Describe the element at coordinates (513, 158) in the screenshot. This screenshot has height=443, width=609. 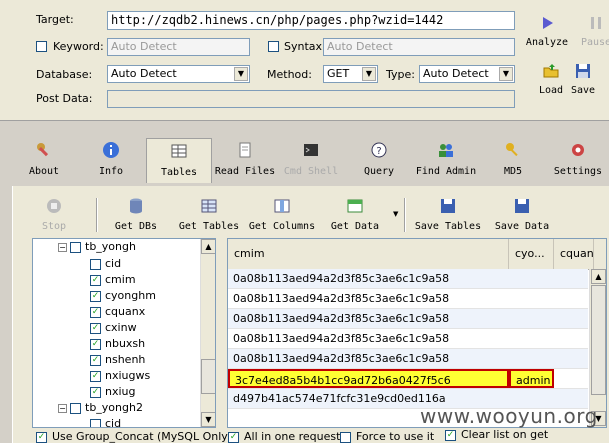
I see `tab-md5: MD5` at that location.